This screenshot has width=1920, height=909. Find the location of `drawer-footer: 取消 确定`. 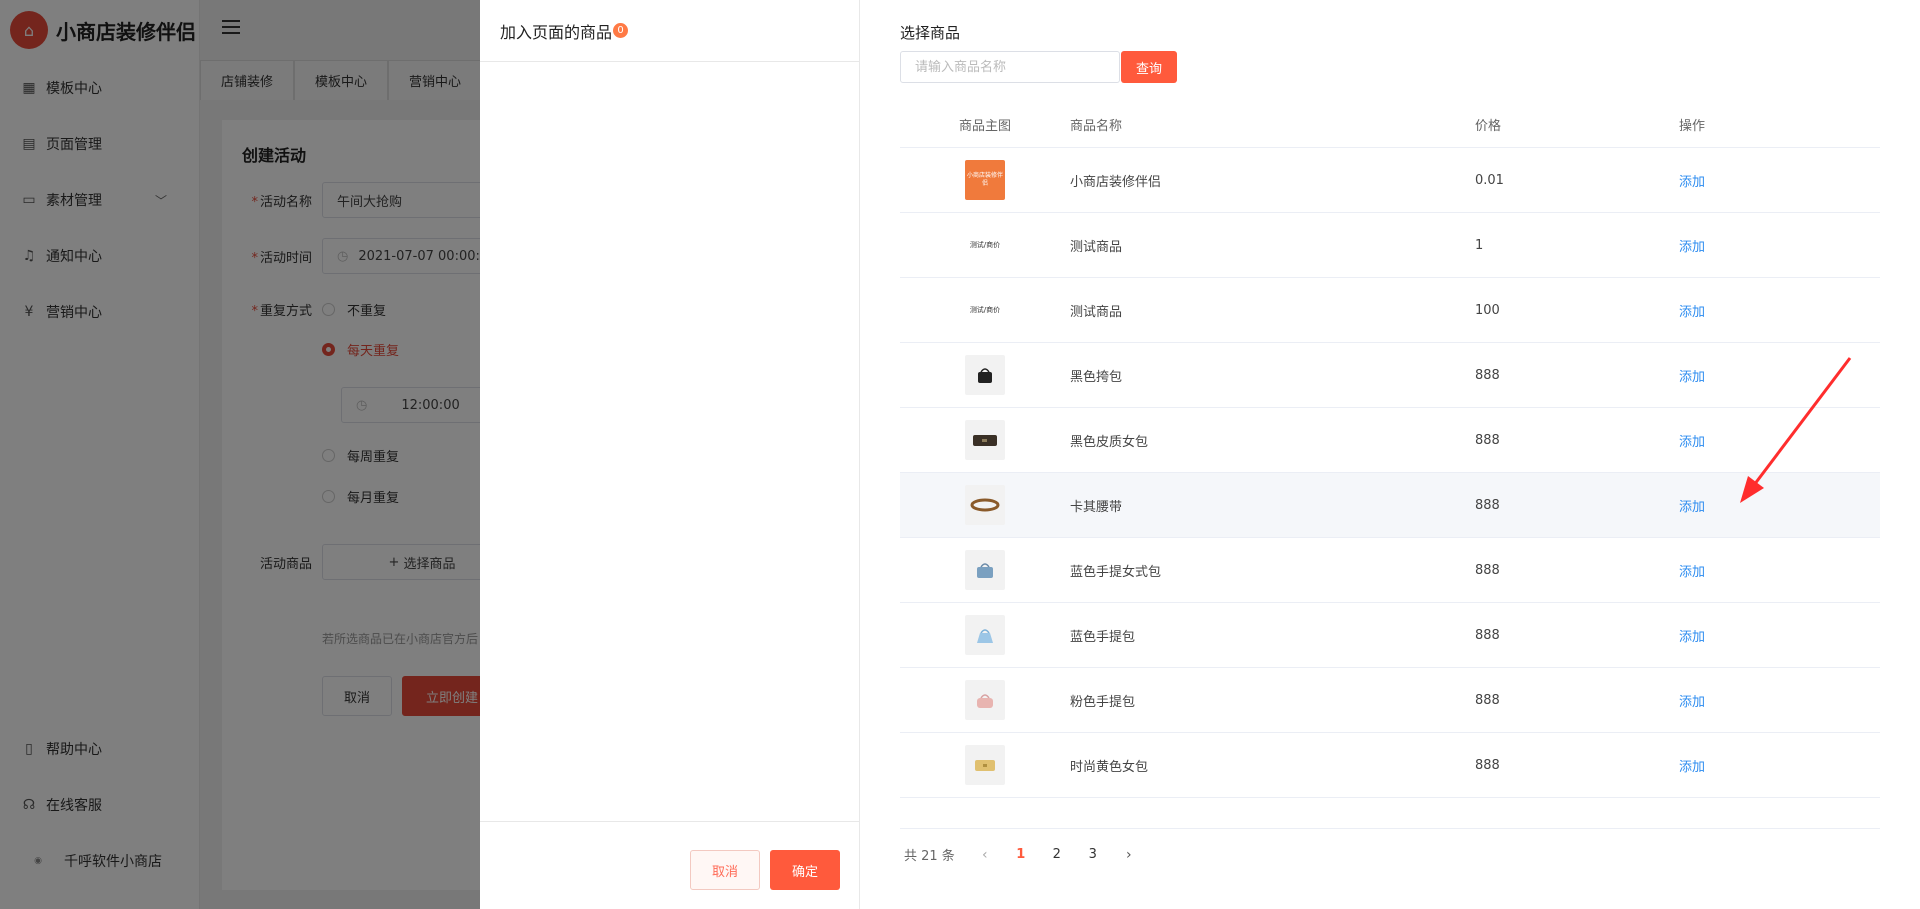

drawer-footer: 取消 确定 is located at coordinates (670, 865).